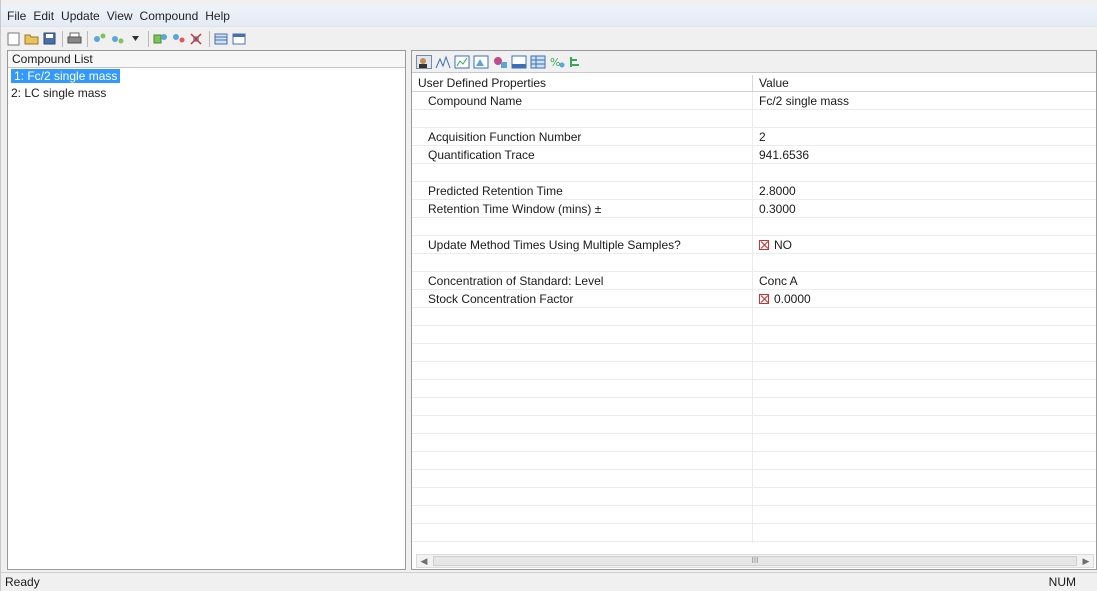 Image resolution: width=1097 pixels, height=591 pixels. What do you see at coordinates (13, 39) in the screenshot?
I see `new-icon` at bounding box center [13, 39].